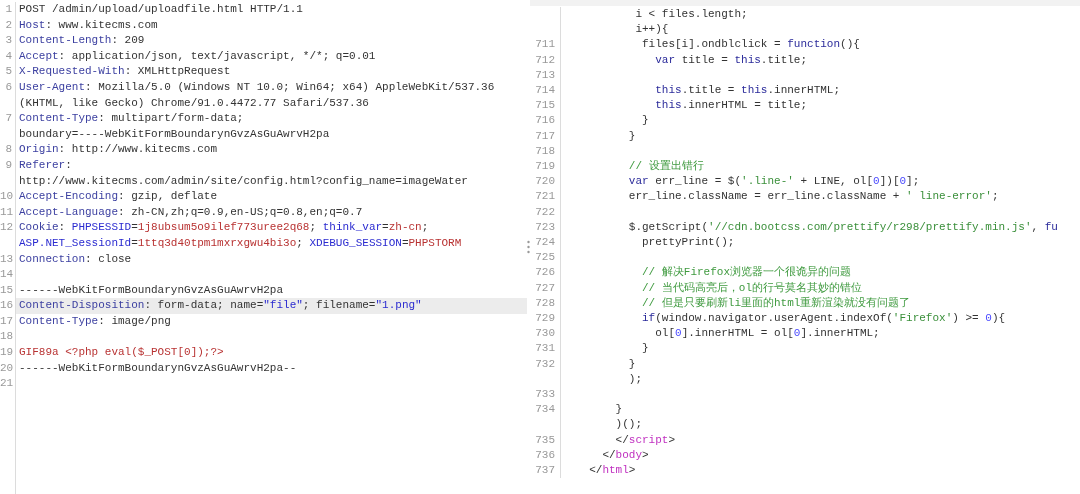 This screenshot has height=494, width=1080. What do you see at coordinates (628, 425) in the screenshot?
I see `code-line: )();` at bounding box center [628, 425].